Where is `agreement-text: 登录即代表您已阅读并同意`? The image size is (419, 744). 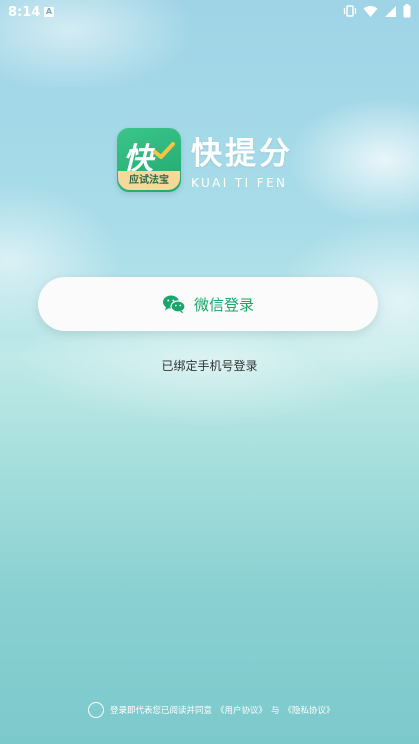
agreement-text: 登录即代表您已阅读并同意 is located at coordinates (161, 711).